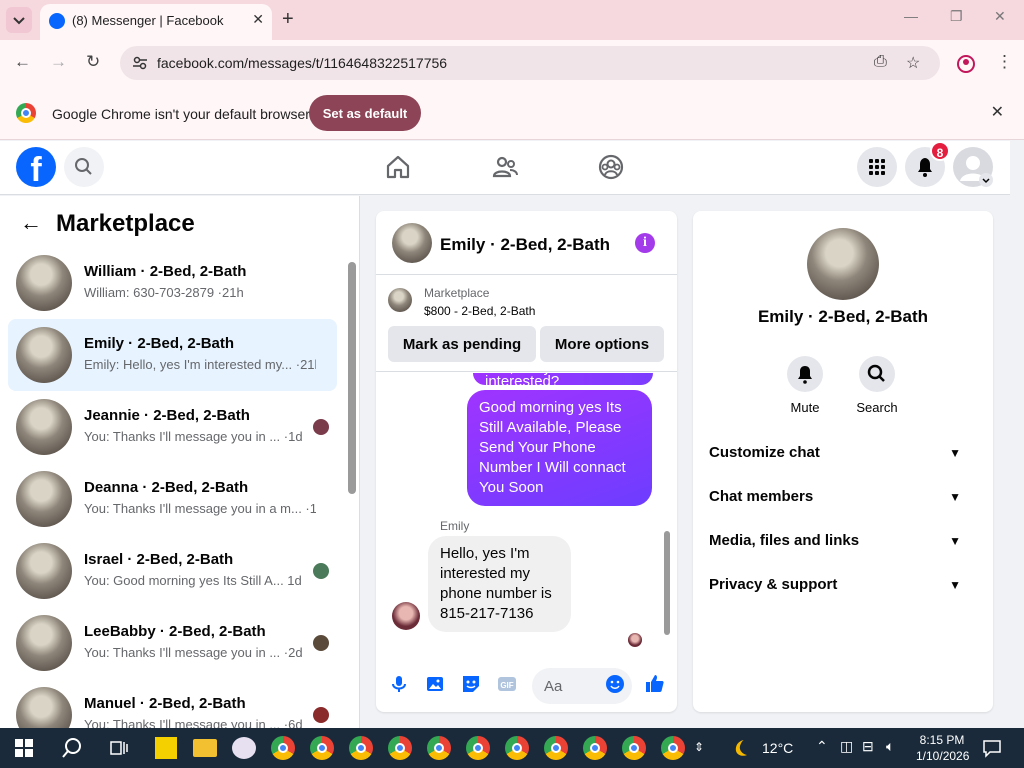 The image size is (1024, 768). Describe the element at coordinates (877, 167) in the screenshot. I see `menu-grid-button` at that location.